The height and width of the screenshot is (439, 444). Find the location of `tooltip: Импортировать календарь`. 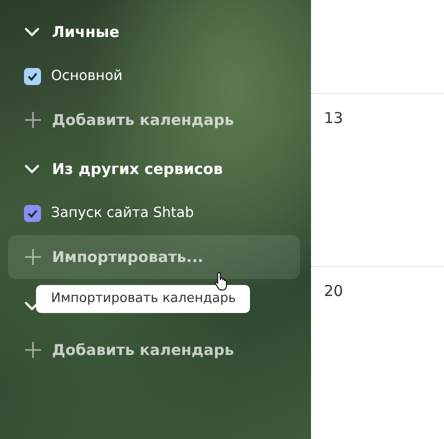

tooltip: Импортировать календарь is located at coordinates (143, 299).